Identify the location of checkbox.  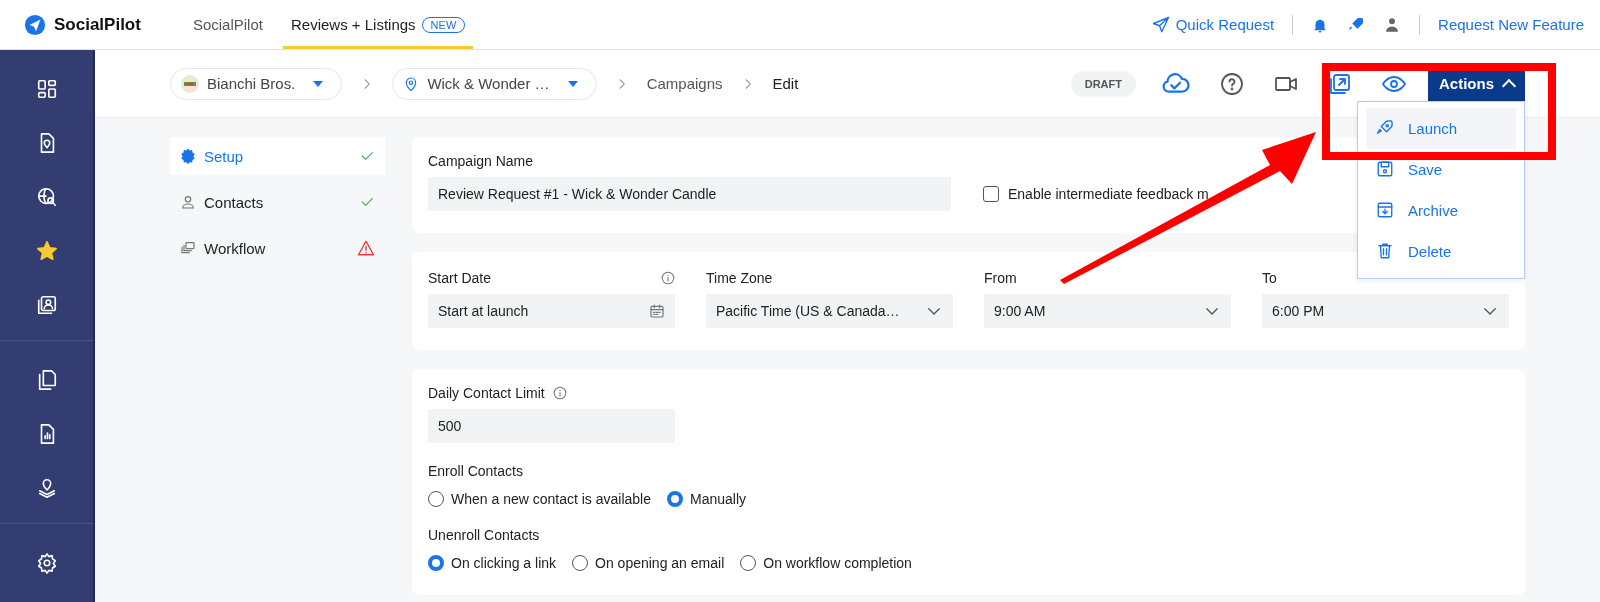
(991, 194).